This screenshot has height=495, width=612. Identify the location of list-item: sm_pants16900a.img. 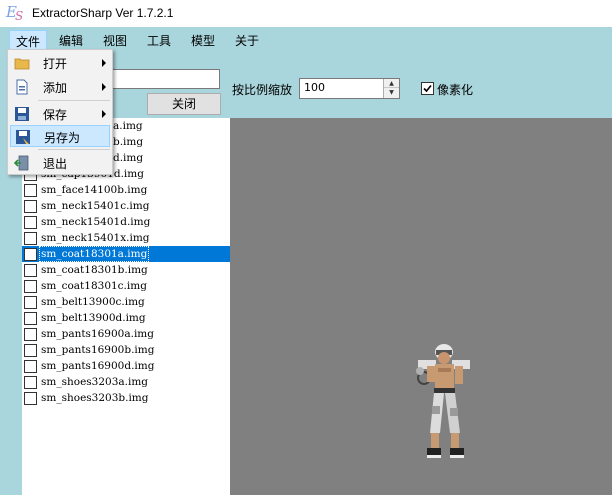
(126, 334).